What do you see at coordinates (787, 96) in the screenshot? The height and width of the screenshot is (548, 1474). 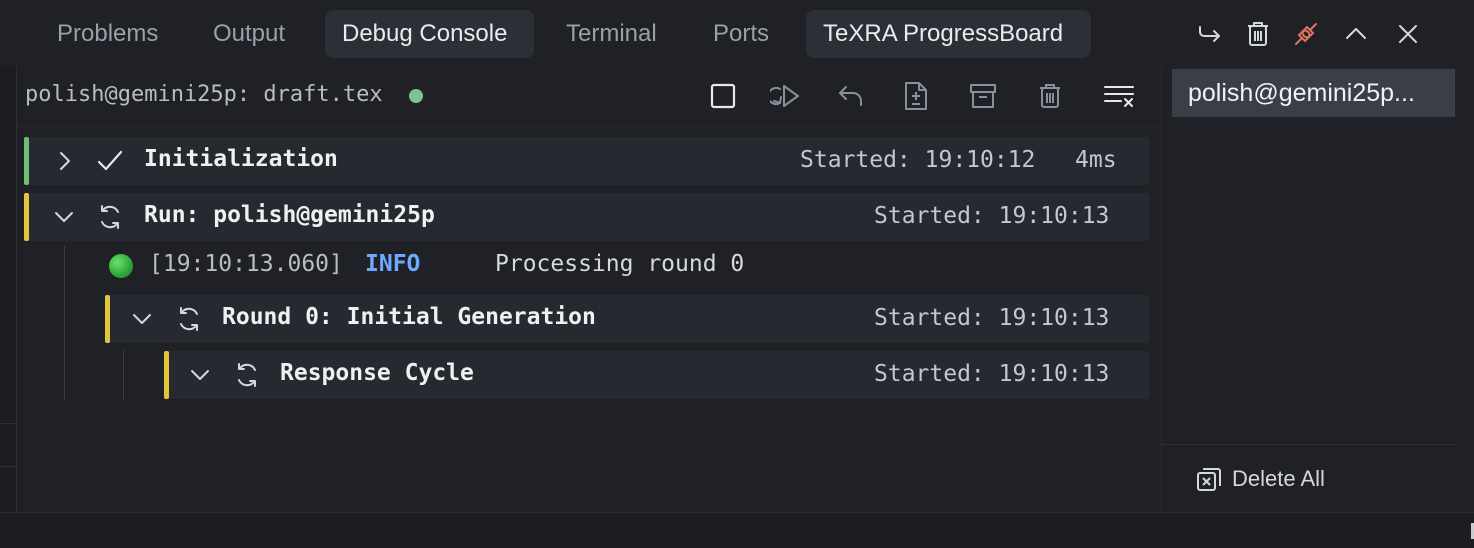 I see `restart-icon` at bounding box center [787, 96].